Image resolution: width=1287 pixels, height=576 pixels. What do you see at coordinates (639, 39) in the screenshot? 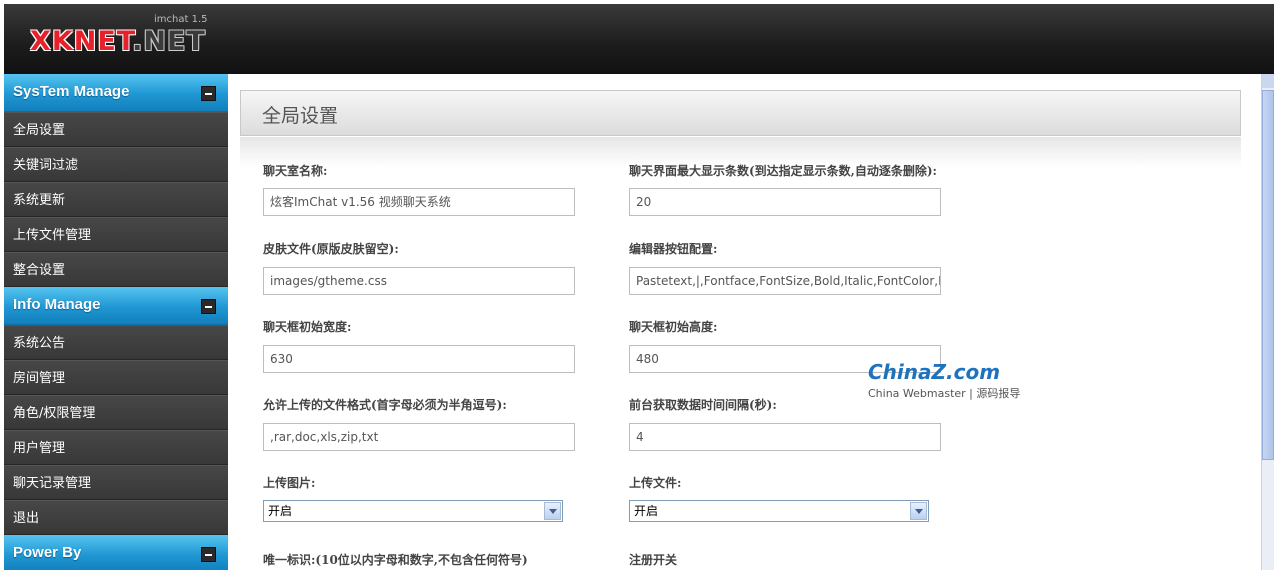
I see `header: imchat 1.5 XKNET.NET` at bounding box center [639, 39].